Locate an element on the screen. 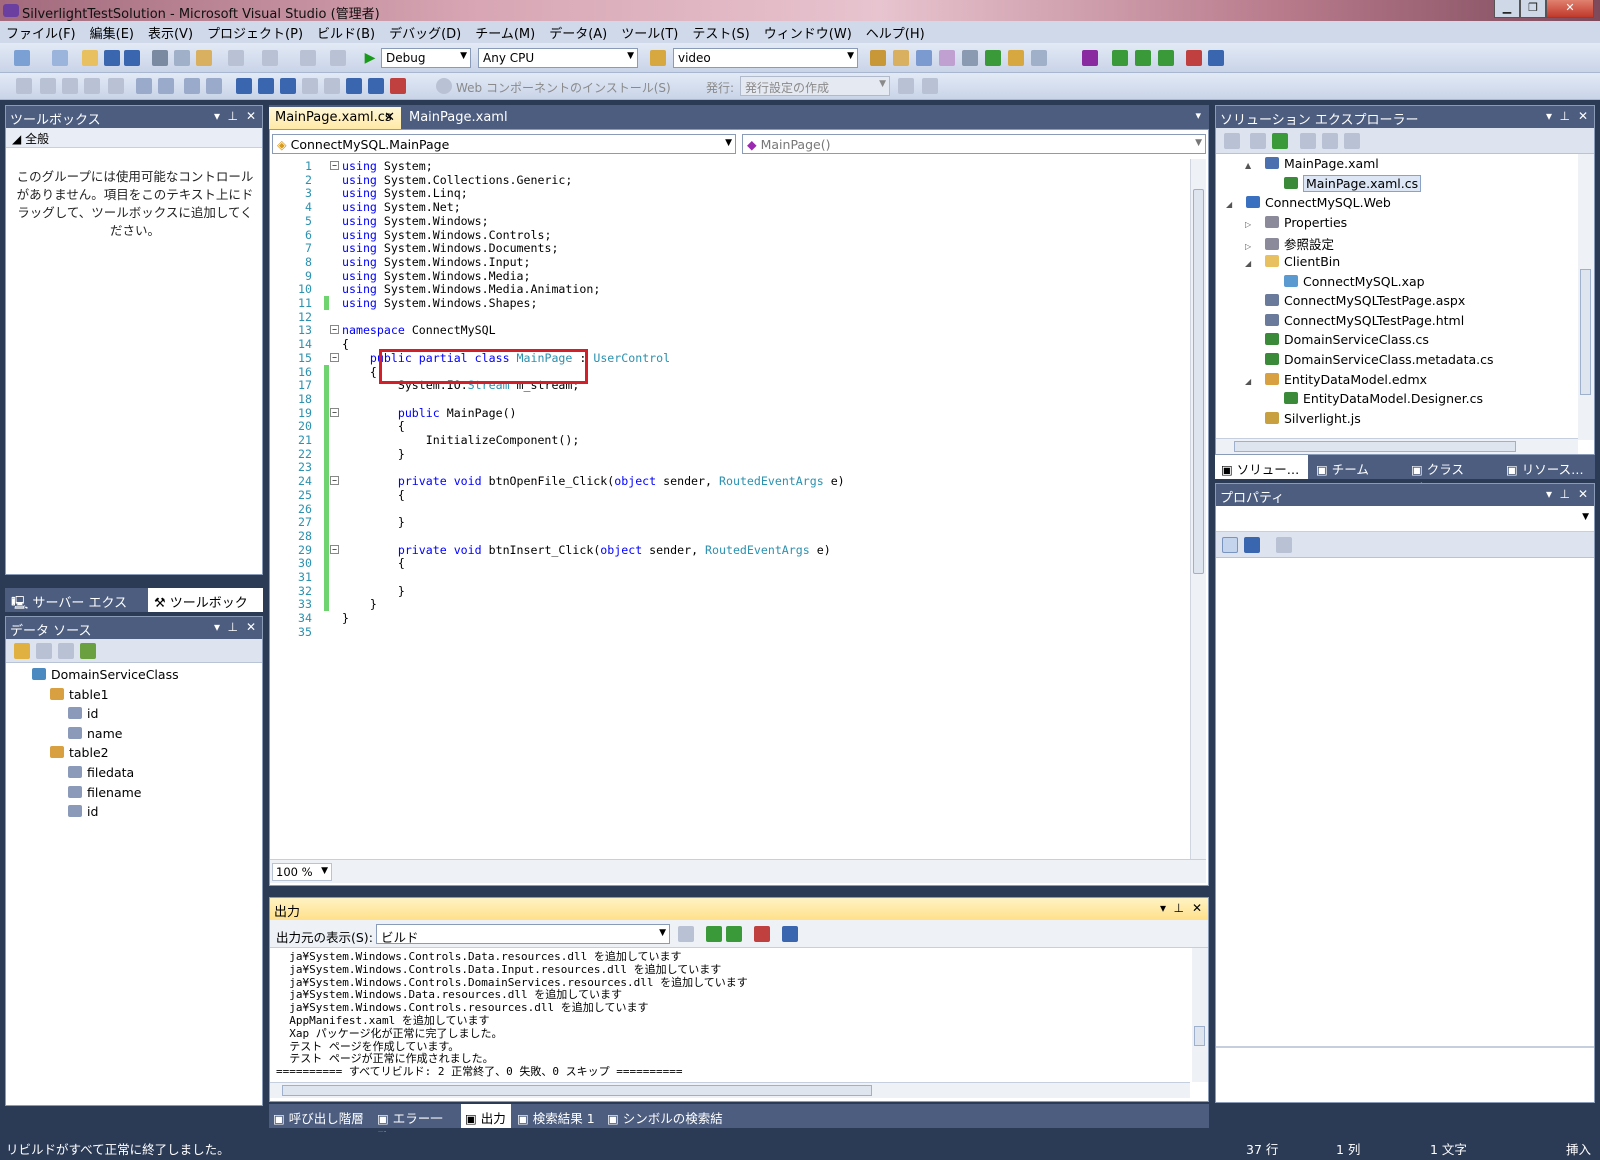  menu-item: ヘルプ(H) is located at coordinates (895, 32).